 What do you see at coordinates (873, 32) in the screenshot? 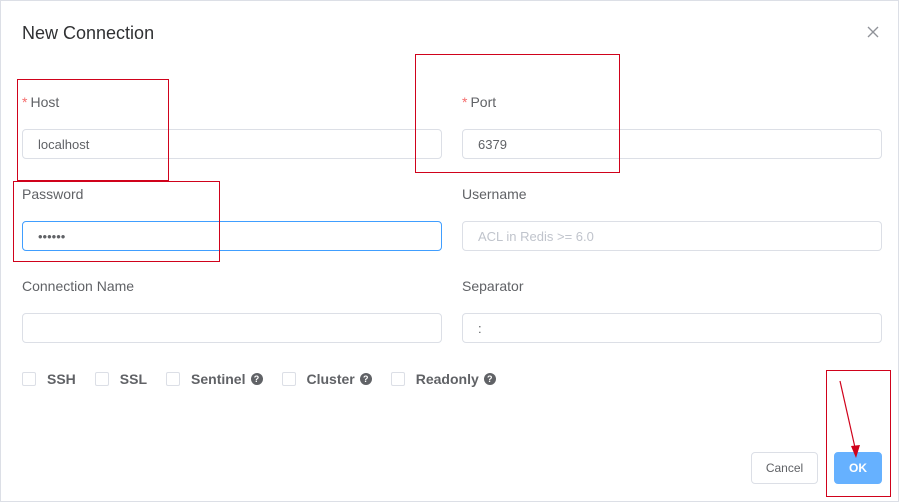
I see `close-icon` at bounding box center [873, 32].